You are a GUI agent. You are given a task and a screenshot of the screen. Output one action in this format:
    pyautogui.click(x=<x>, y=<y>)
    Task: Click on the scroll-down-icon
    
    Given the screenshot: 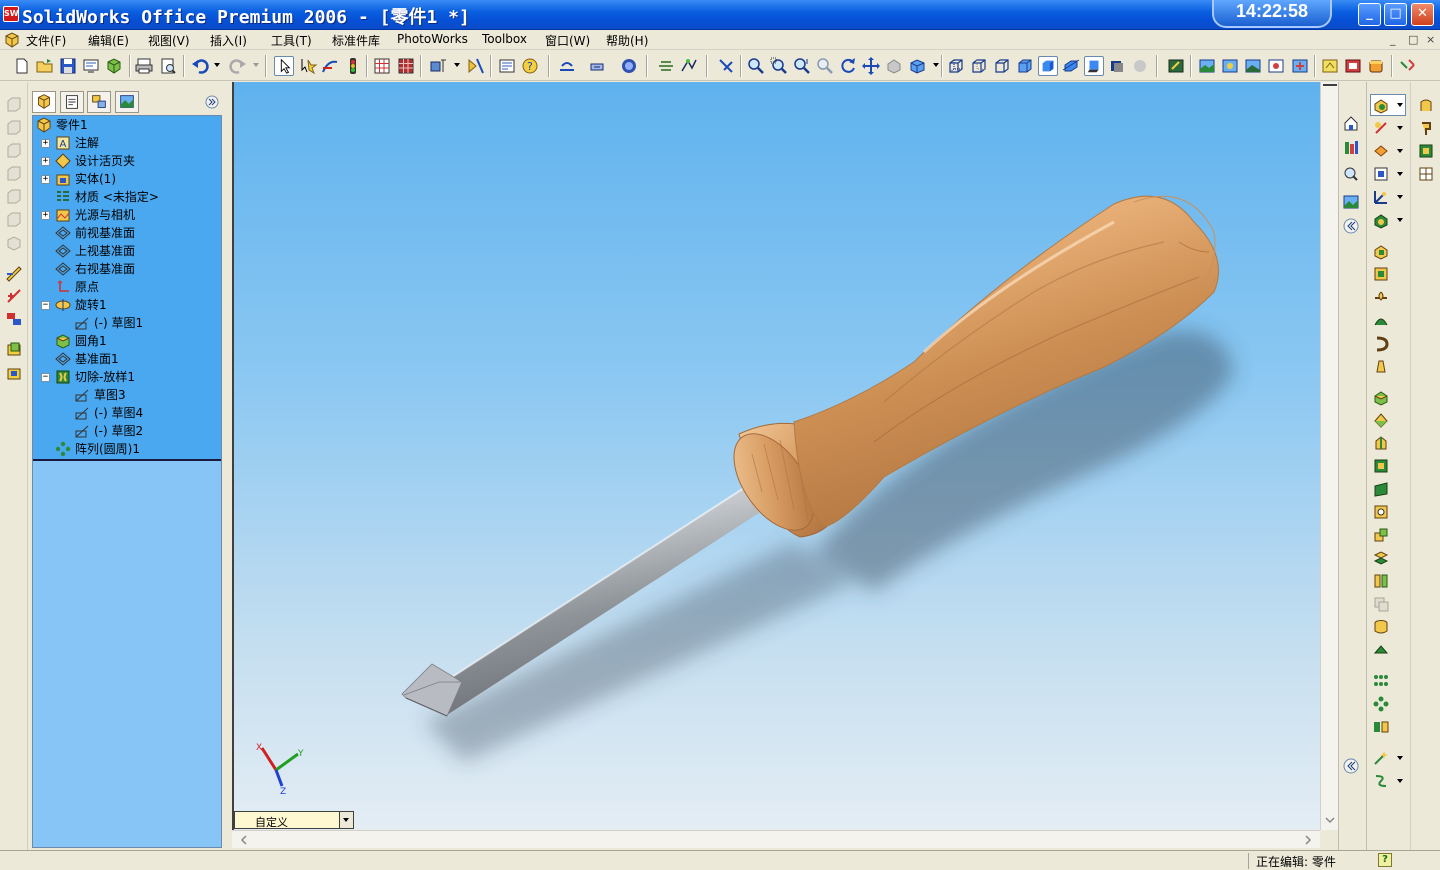 What is the action you would take?
    pyautogui.click(x=1330, y=820)
    